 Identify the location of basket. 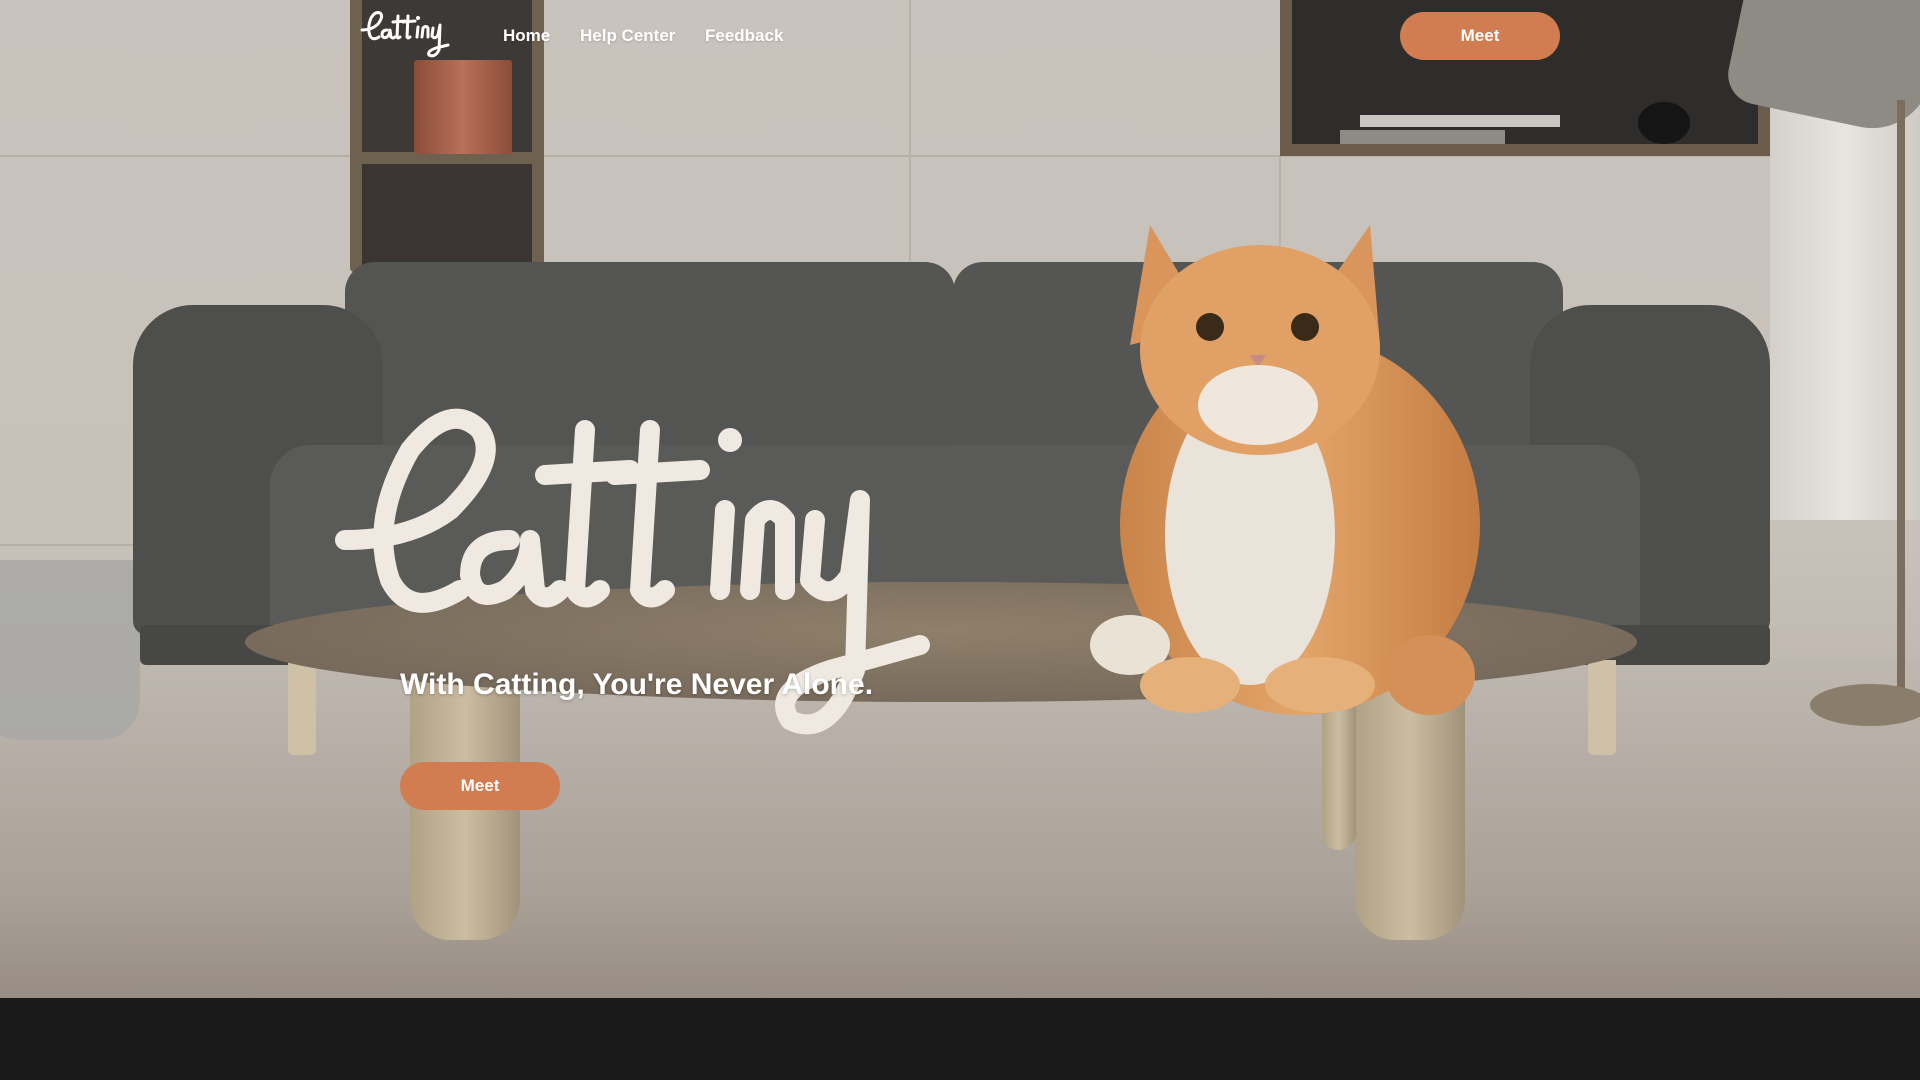
(70, 650).